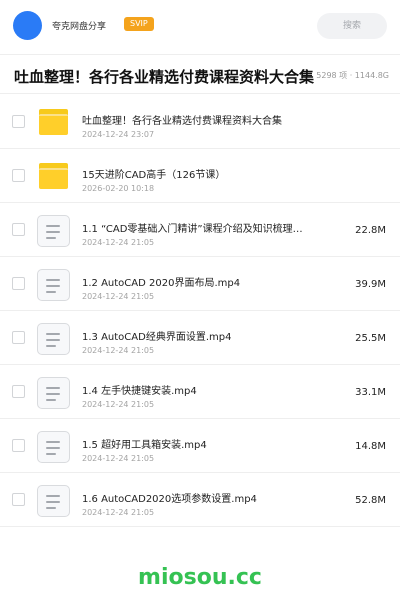  What do you see at coordinates (182, 121) in the screenshot?
I see `item-name: 吐血整理！各行各业精选付费课程资料大合集` at bounding box center [182, 121].